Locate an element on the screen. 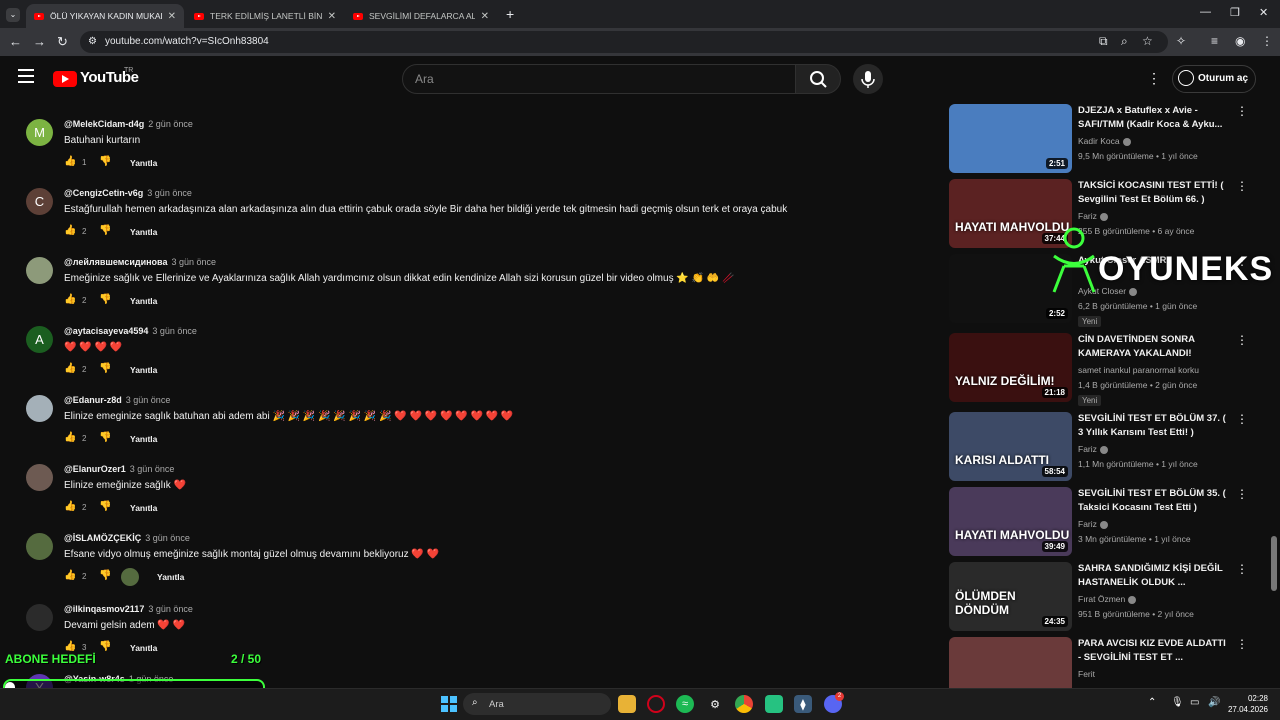 This screenshot has width=1280, height=720. comment-author: @лейлявшемсидинова 3 gün önce is located at coordinates (140, 262).